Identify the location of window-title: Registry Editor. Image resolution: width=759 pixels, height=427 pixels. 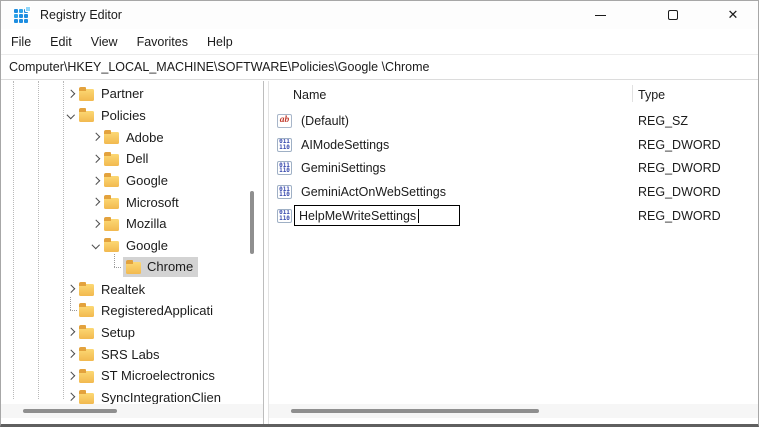
(81, 15).